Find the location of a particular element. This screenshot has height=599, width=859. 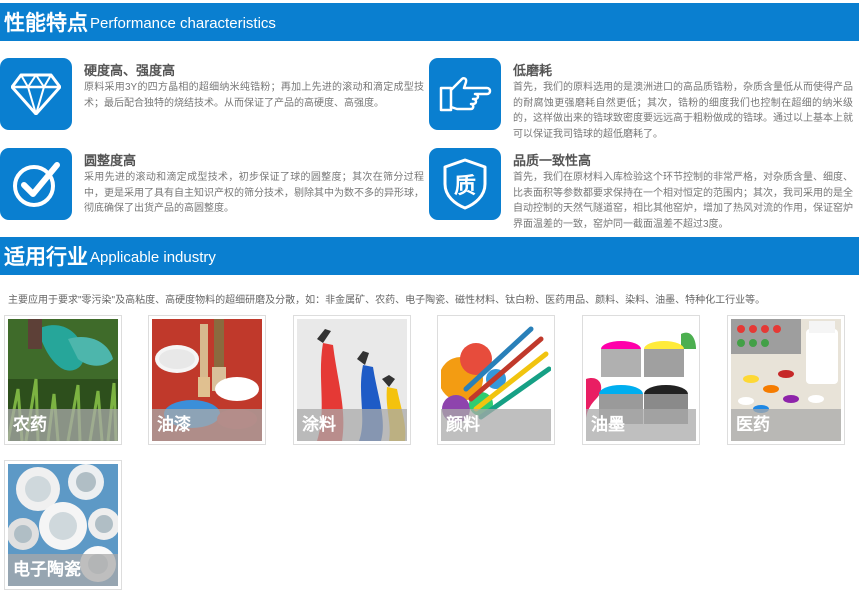

checkmark-icon is located at coordinates (36, 184).